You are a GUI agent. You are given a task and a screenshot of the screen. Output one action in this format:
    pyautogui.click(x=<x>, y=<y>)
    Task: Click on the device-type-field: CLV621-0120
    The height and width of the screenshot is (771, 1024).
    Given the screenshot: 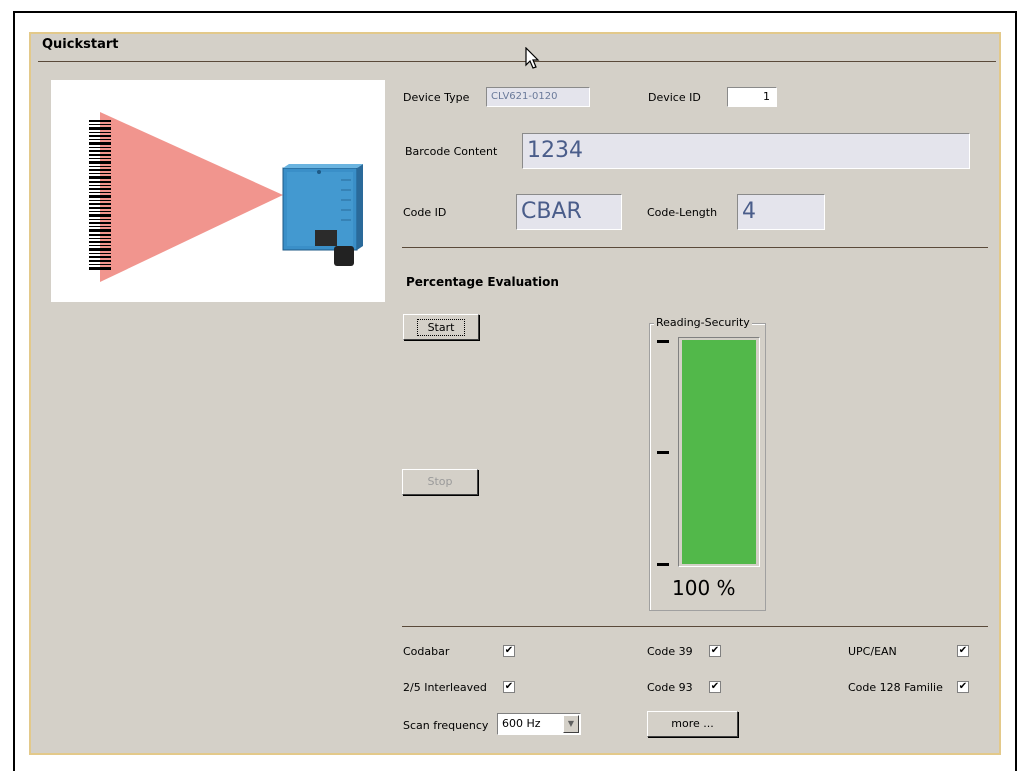 What is the action you would take?
    pyautogui.click(x=538, y=97)
    